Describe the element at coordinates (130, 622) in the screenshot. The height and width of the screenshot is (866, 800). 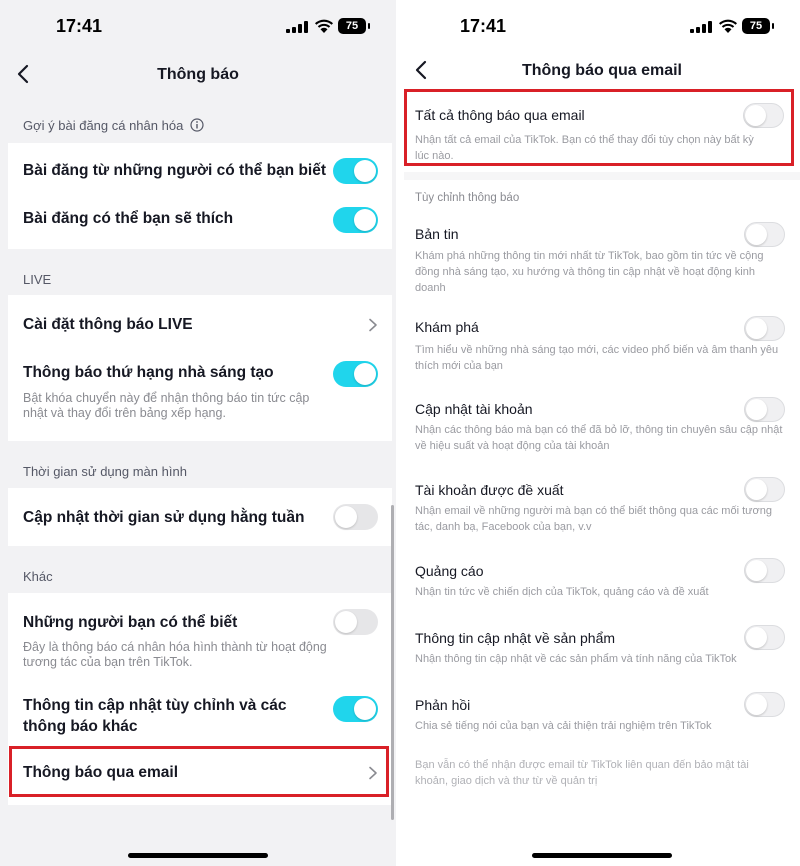
I see `row-label: Những người bạn có thể biết` at that location.